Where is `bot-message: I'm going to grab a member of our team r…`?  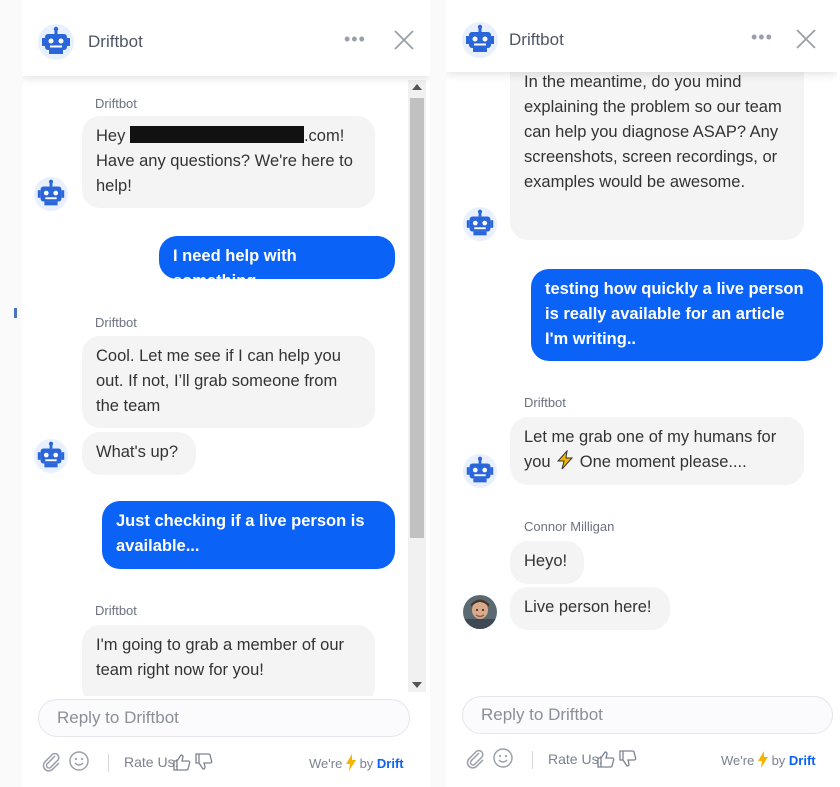
bot-message: I'm going to grab a member of our team r… is located at coordinates (228, 660).